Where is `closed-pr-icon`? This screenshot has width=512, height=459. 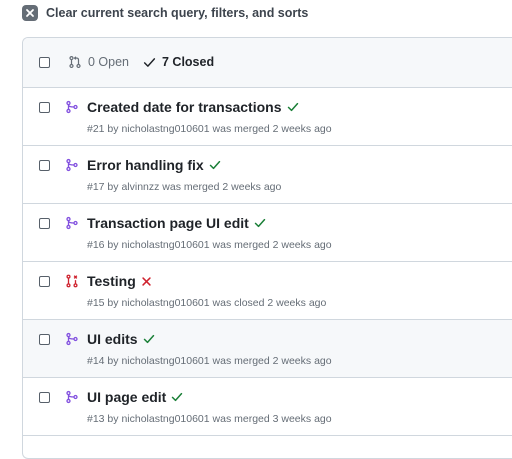
closed-pr-icon is located at coordinates (72, 281).